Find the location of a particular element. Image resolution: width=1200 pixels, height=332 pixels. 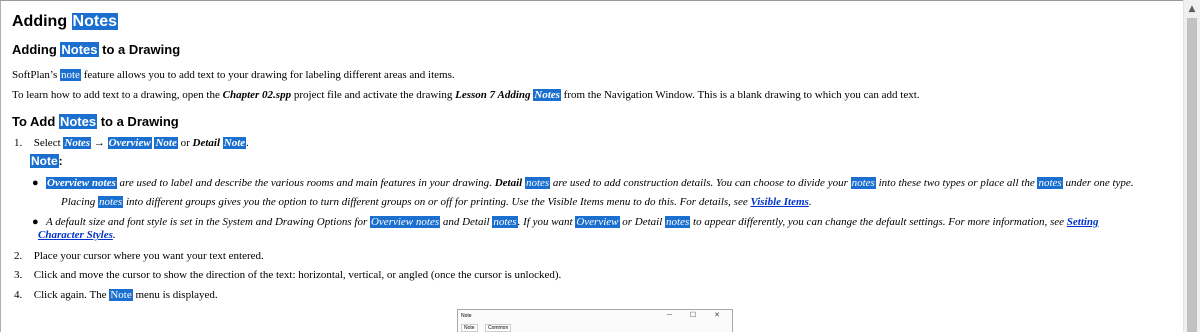

step-number: 3. is located at coordinates (18, 275).